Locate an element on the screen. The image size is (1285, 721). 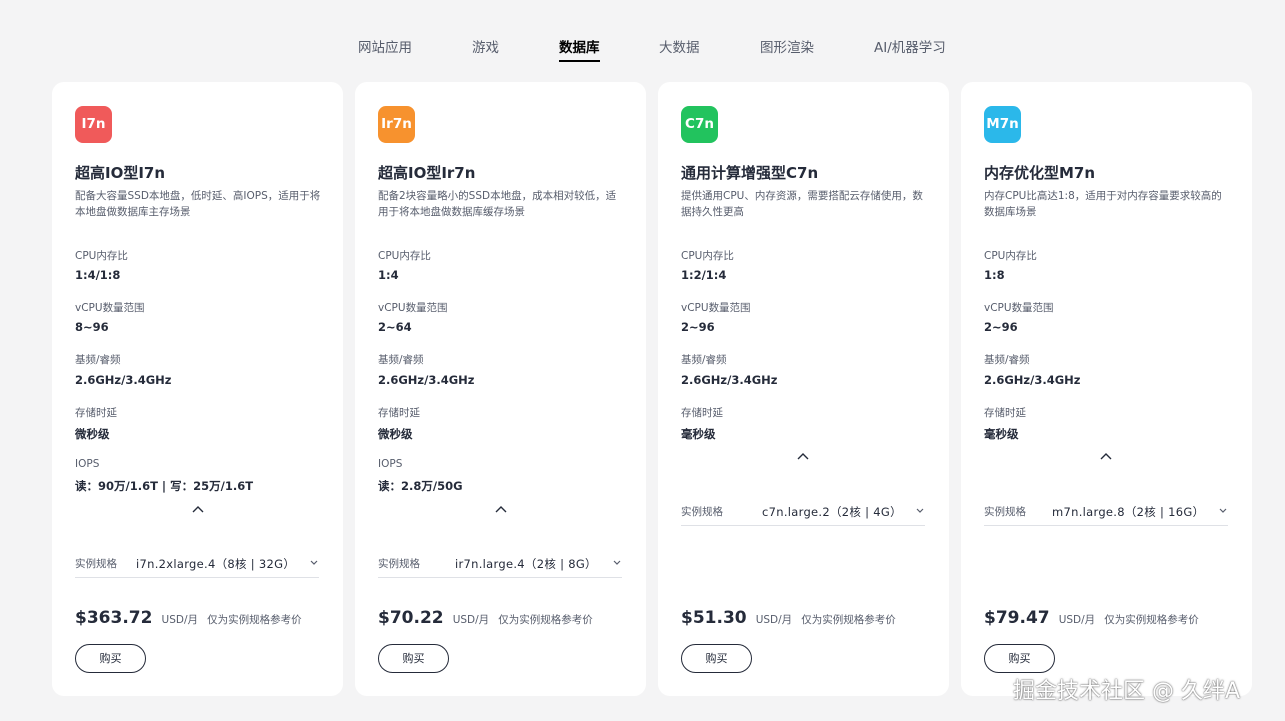
instance-spec-value: c7n.large.2（2核 | 4G） is located at coordinates (832, 512).